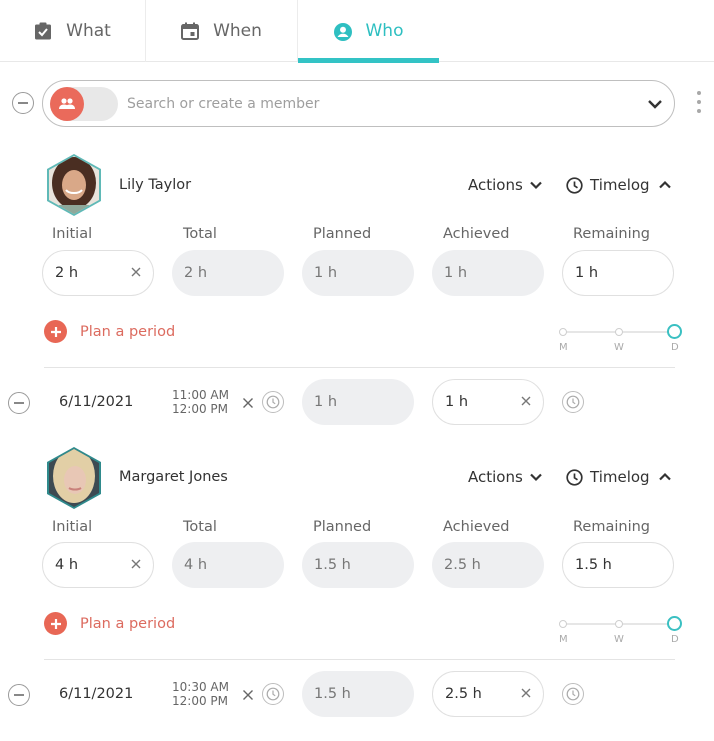 This screenshot has height=741, width=714. Describe the element at coordinates (587, 273) in the screenshot. I see `remaining-value: 1 h` at that location.